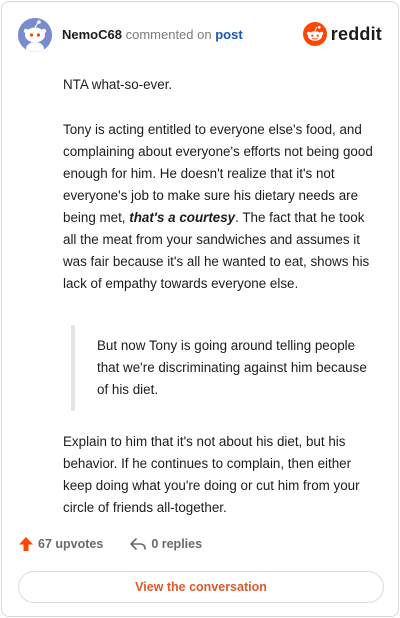 The image size is (400, 618). Describe the element at coordinates (182, 217) in the screenshot. I see `emphasis-text: that's a courtesy` at that location.